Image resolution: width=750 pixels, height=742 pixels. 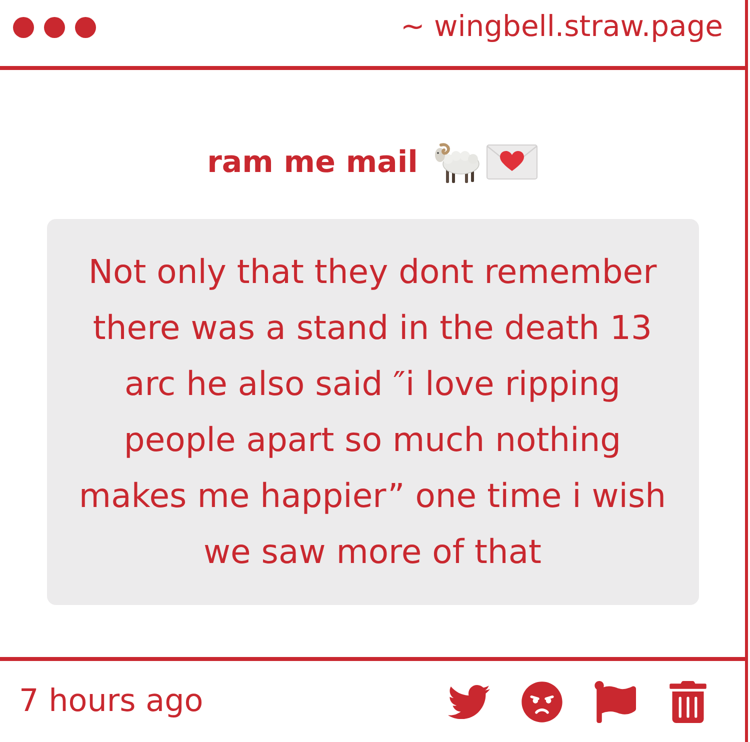 What do you see at coordinates (512, 162) in the screenshot?
I see `love-letter-icon` at bounding box center [512, 162].